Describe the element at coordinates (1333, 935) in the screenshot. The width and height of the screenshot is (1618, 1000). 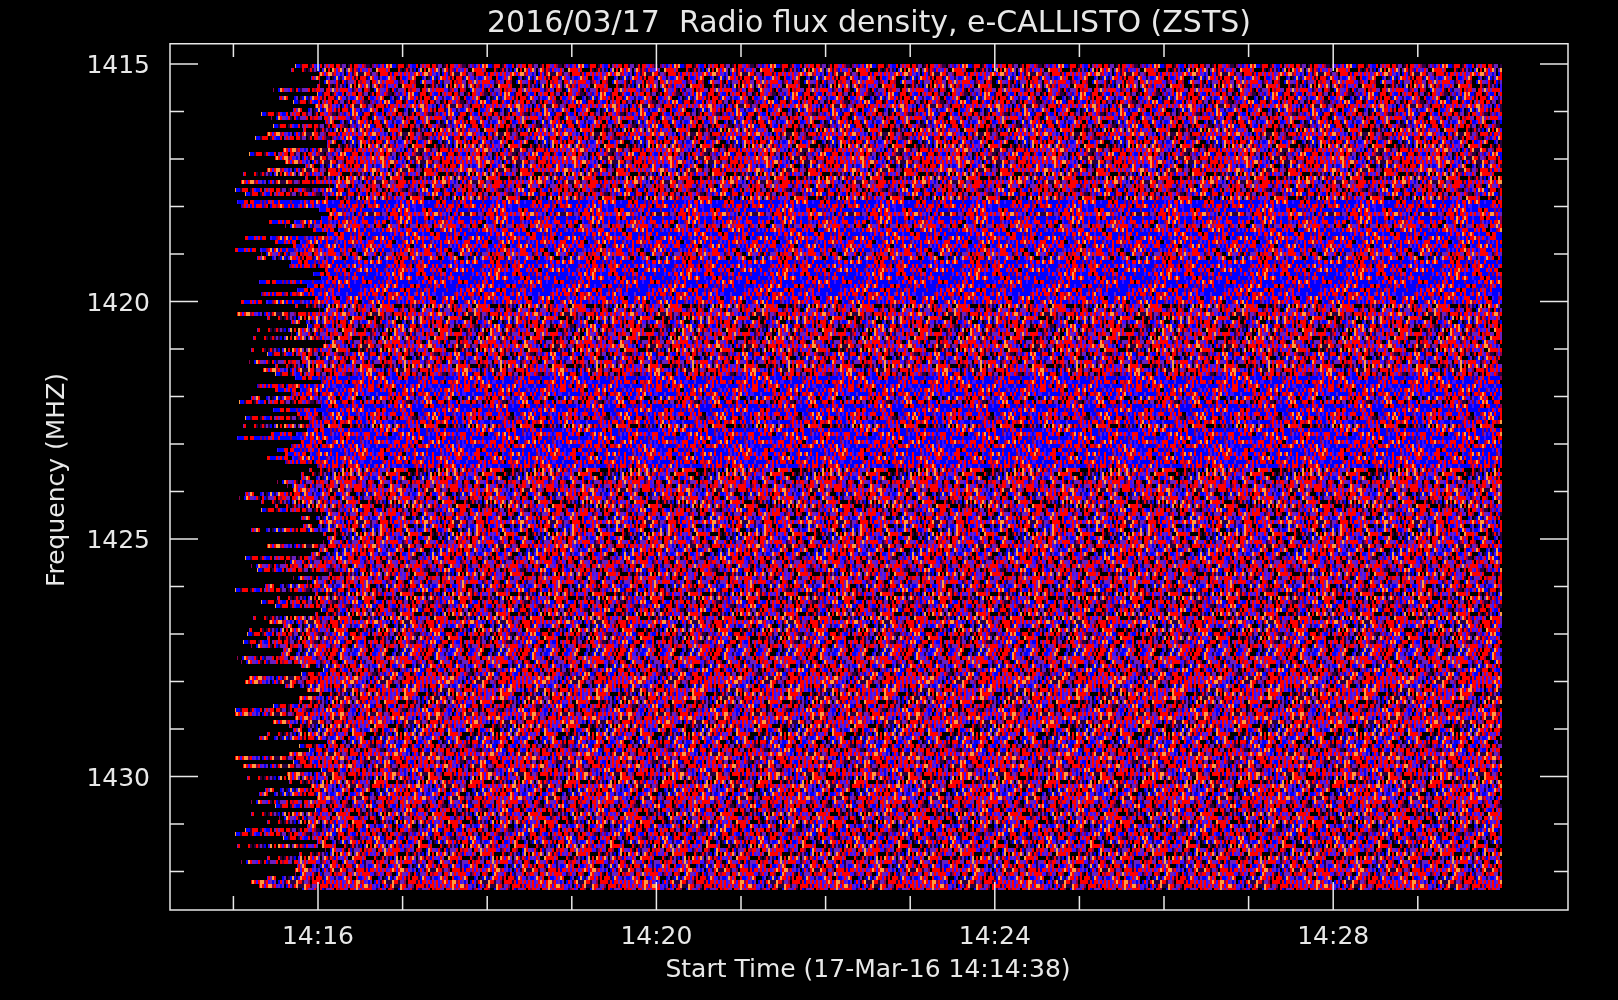
I see `x-tick-label: 14:28` at that location.